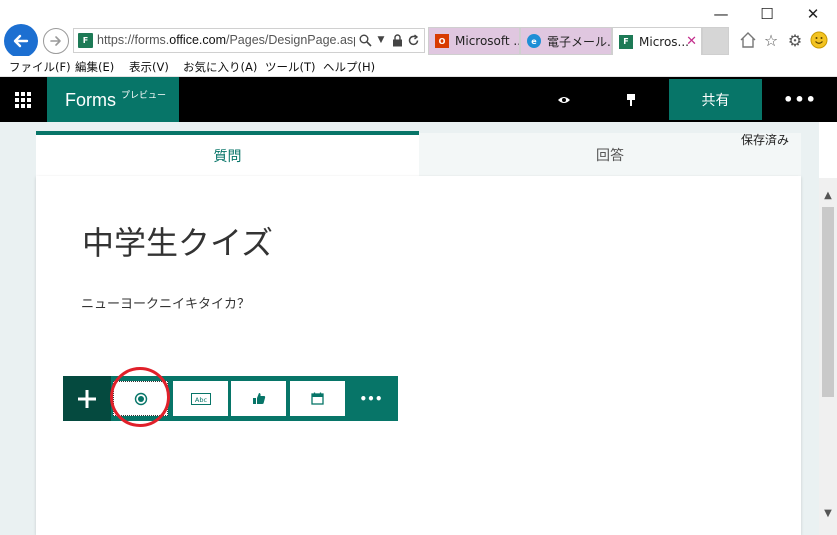  Describe the element at coordinates (220, 67) in the screenshot. I see `menu-favorites: お気に入り(A)` at that location.